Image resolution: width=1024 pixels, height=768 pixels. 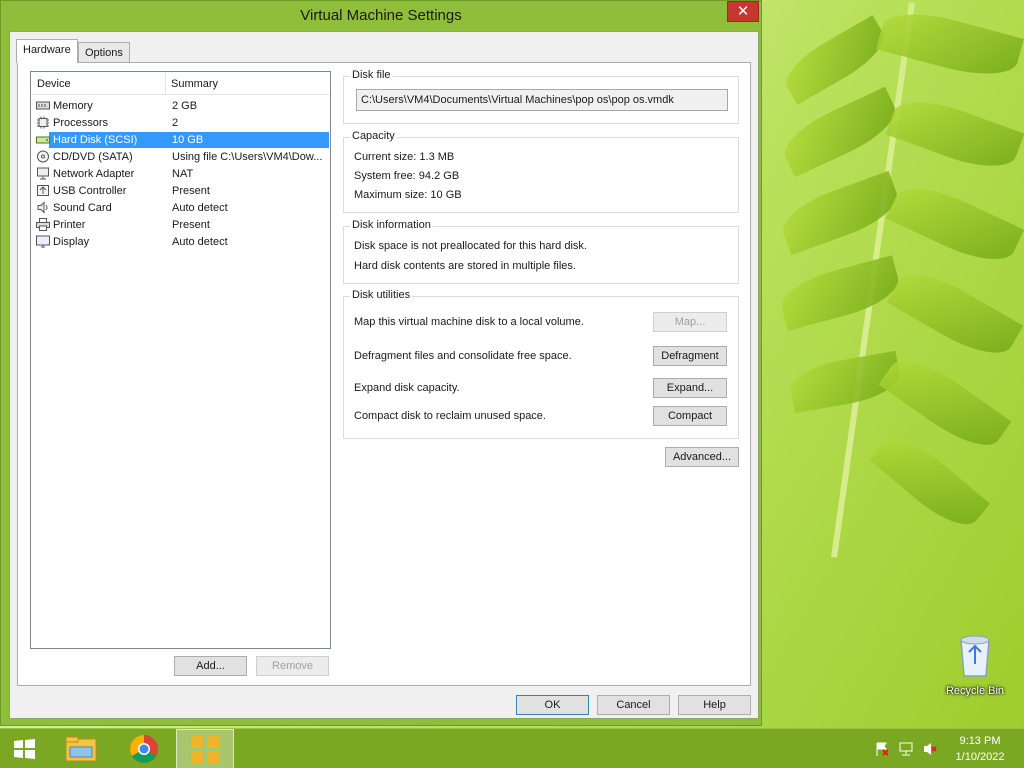 I want to click on device-row-usb-controller: USB Controller Present, so click(x=182, y=191).